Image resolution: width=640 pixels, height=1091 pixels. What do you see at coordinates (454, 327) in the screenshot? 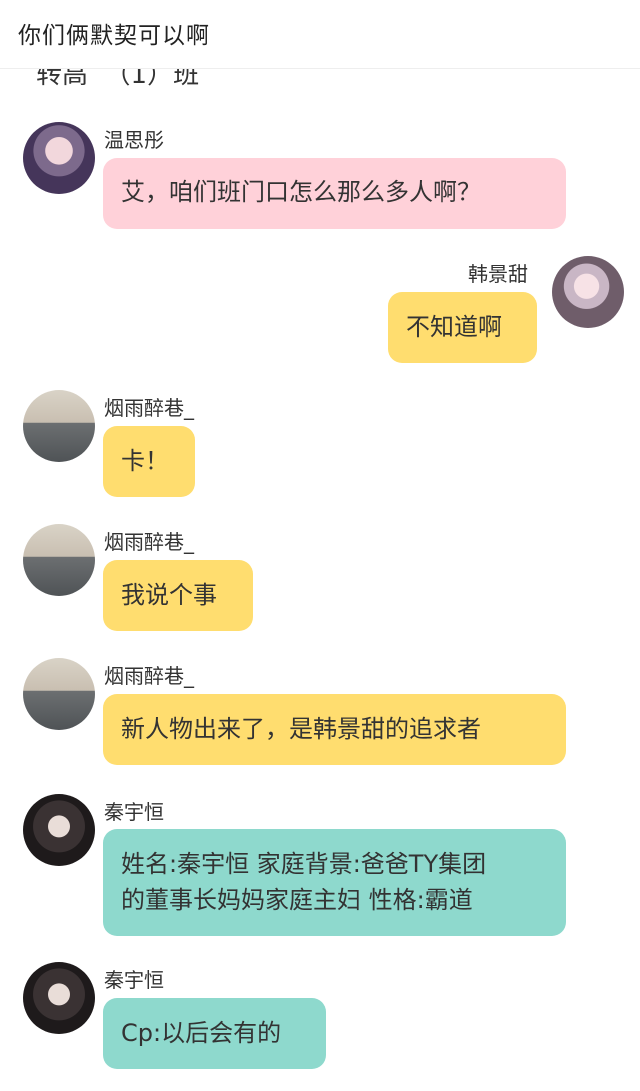
I see `message-text: 不知道啊` at bounding box center [454, 327].